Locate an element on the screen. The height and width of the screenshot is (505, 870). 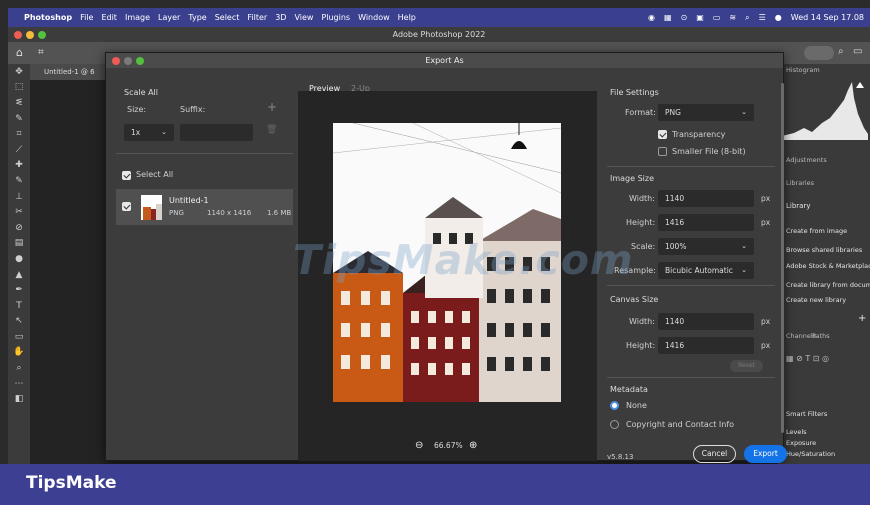
select-all-checkbox is located at coordinates (126, 175).